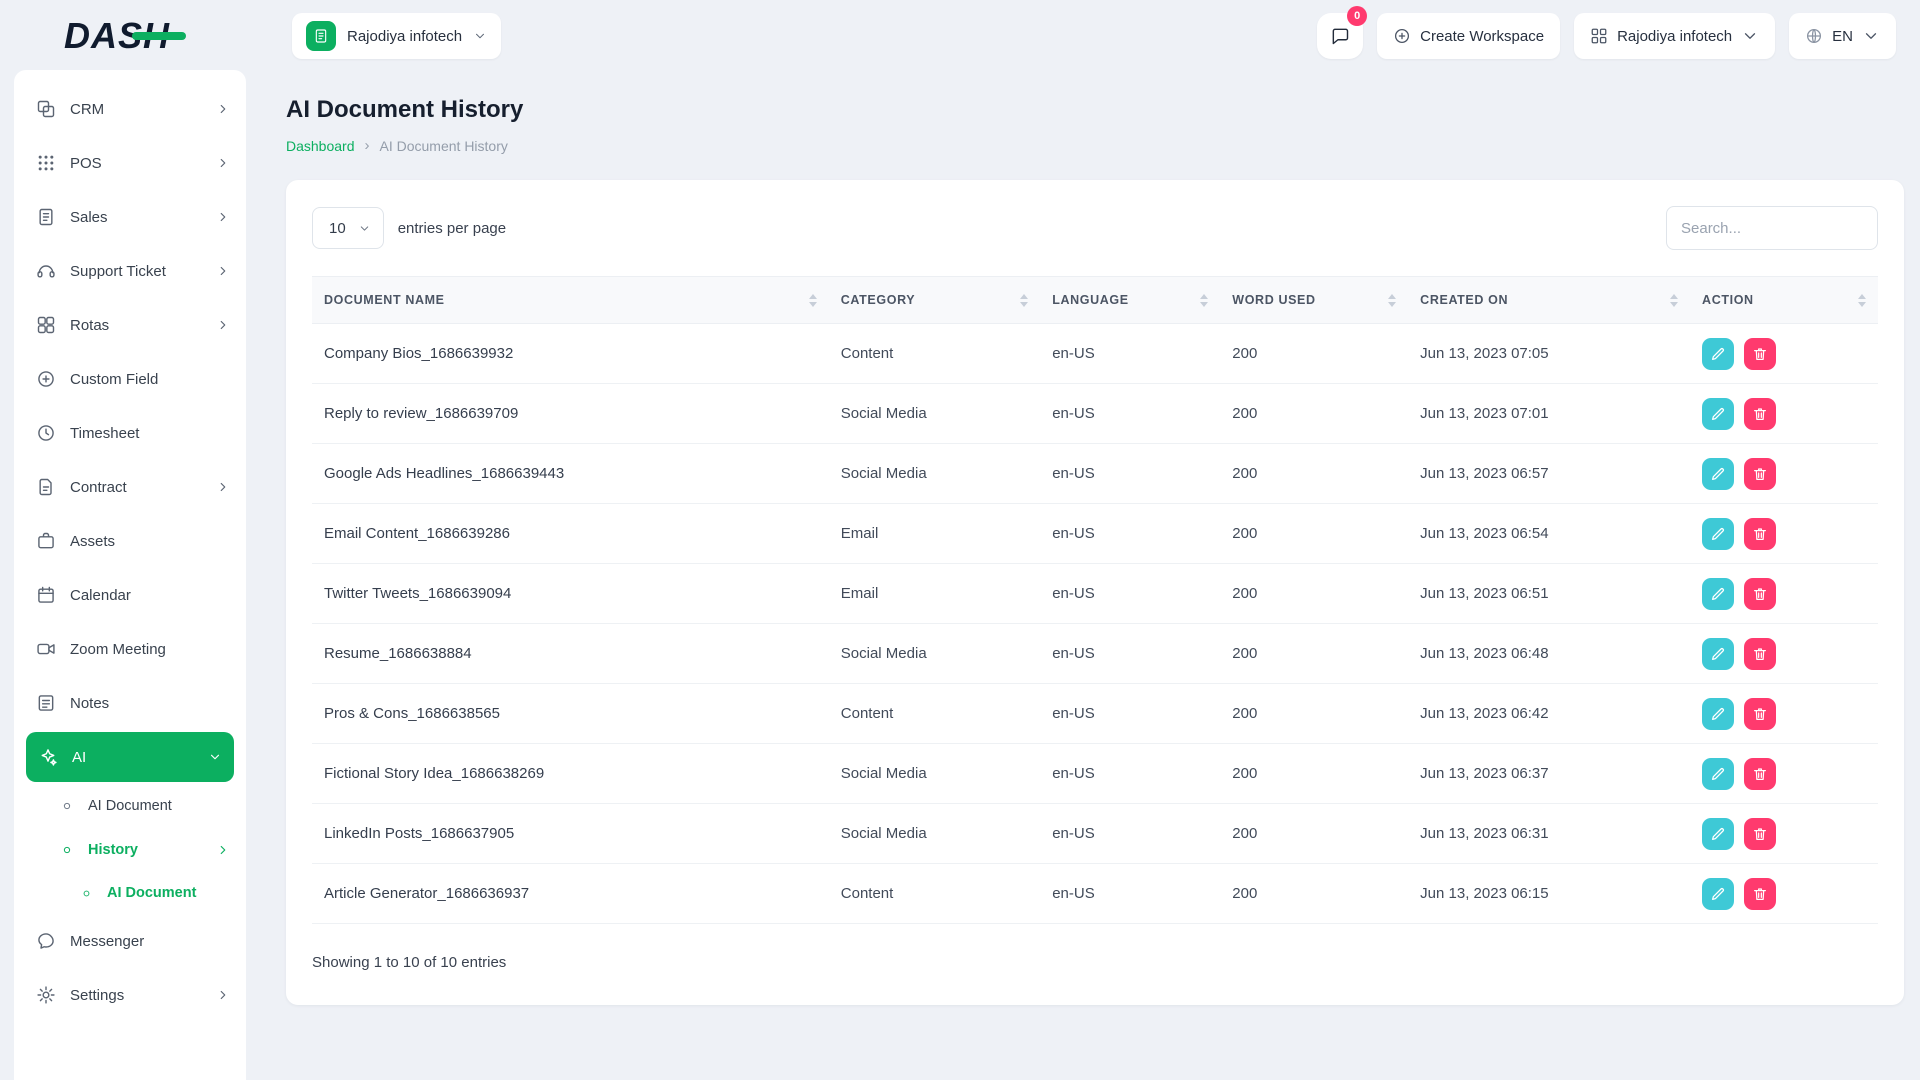 The width and height of the screenshot is (1920, 1080). I want to click on cell-created-on: Jun 13, 2023 06:51, so click(1549, 593).